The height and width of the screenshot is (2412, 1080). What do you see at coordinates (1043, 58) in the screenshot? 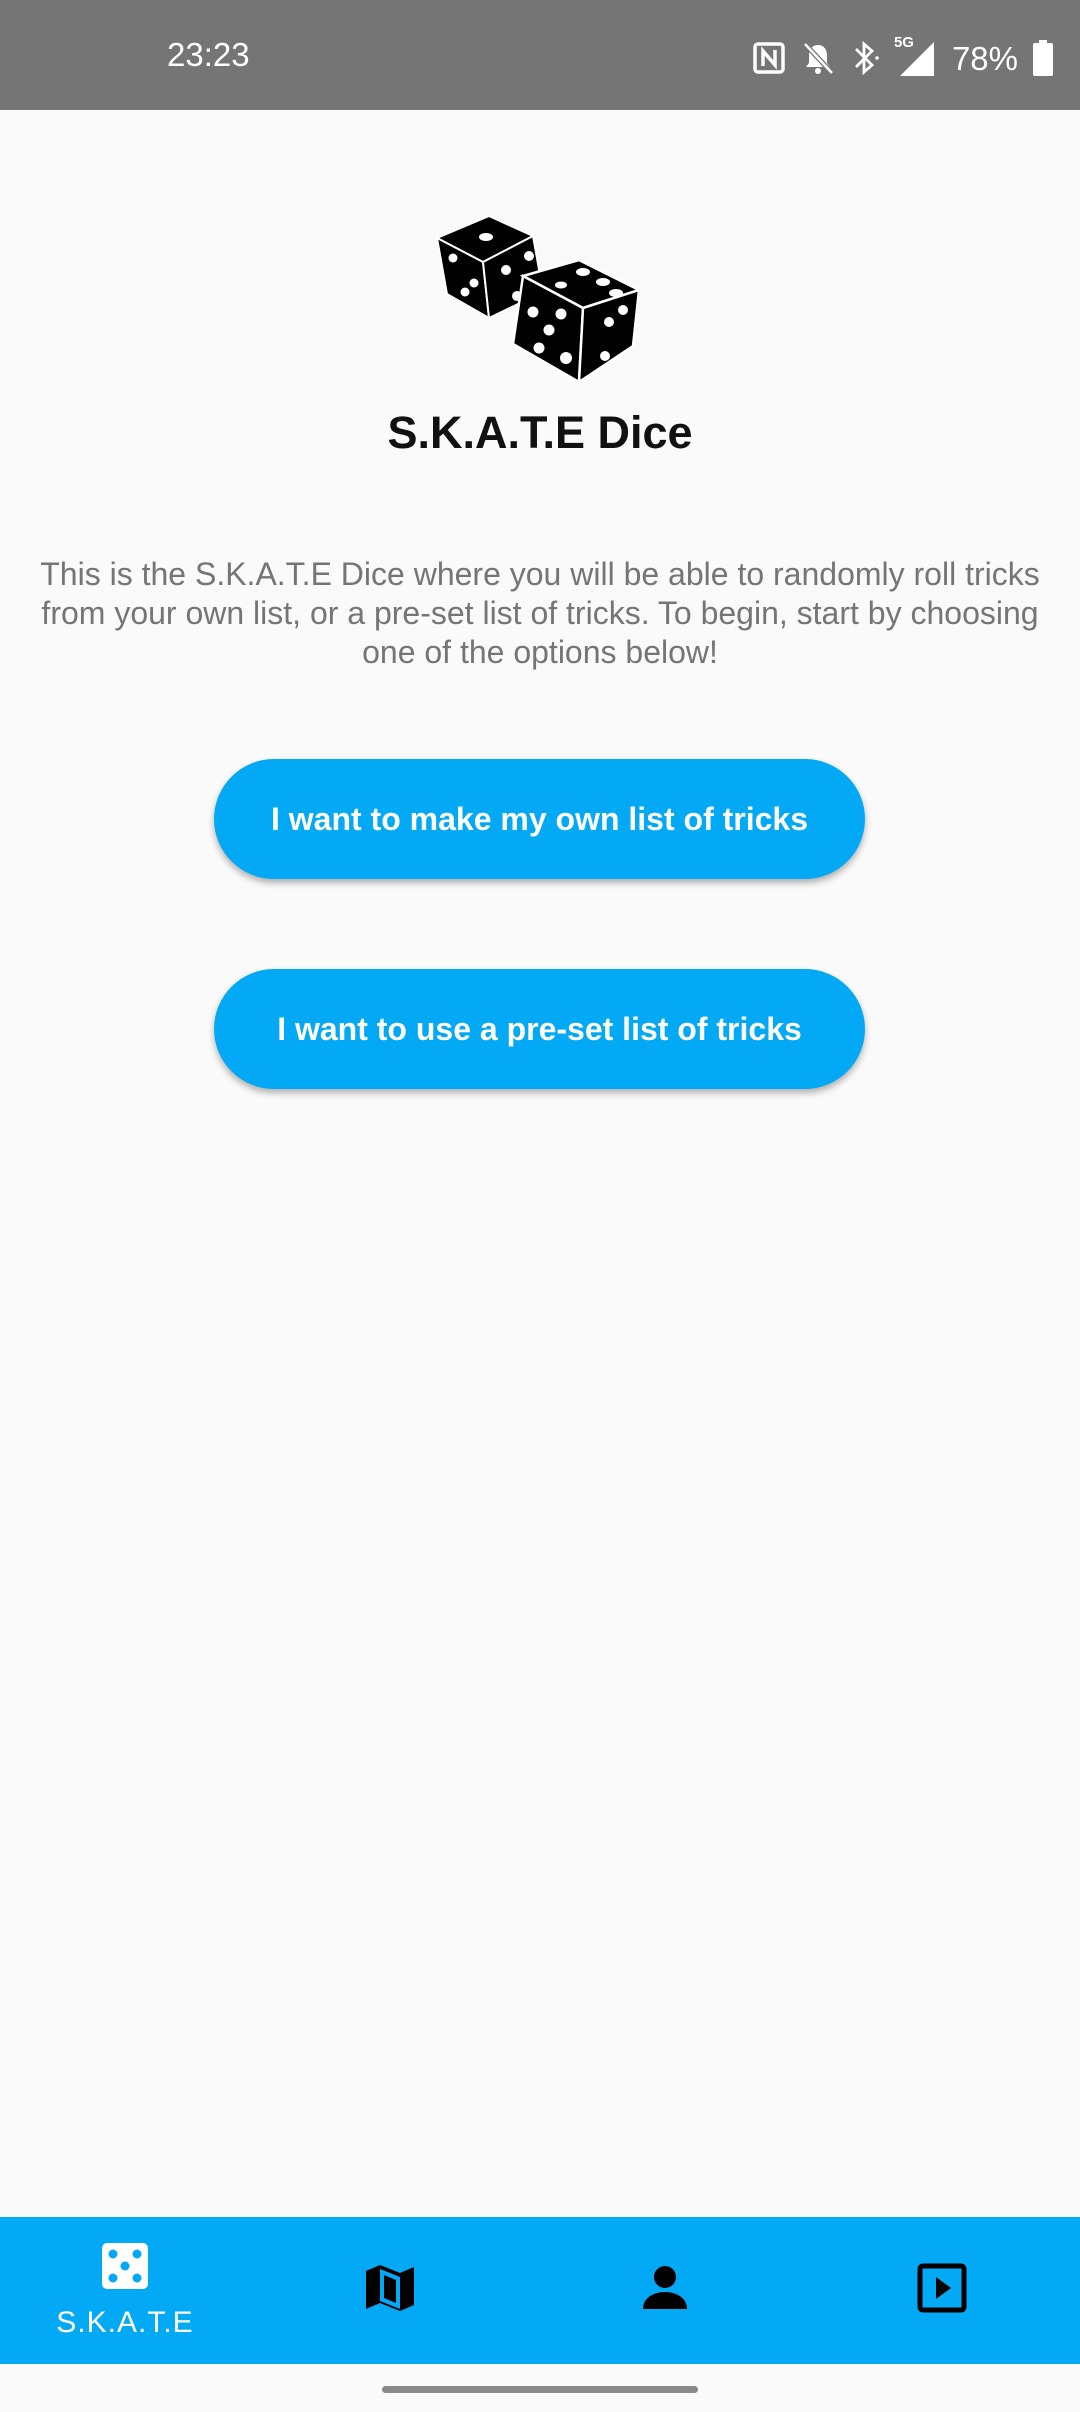
I see `battery-icon` at bounding box center [1043, 58].